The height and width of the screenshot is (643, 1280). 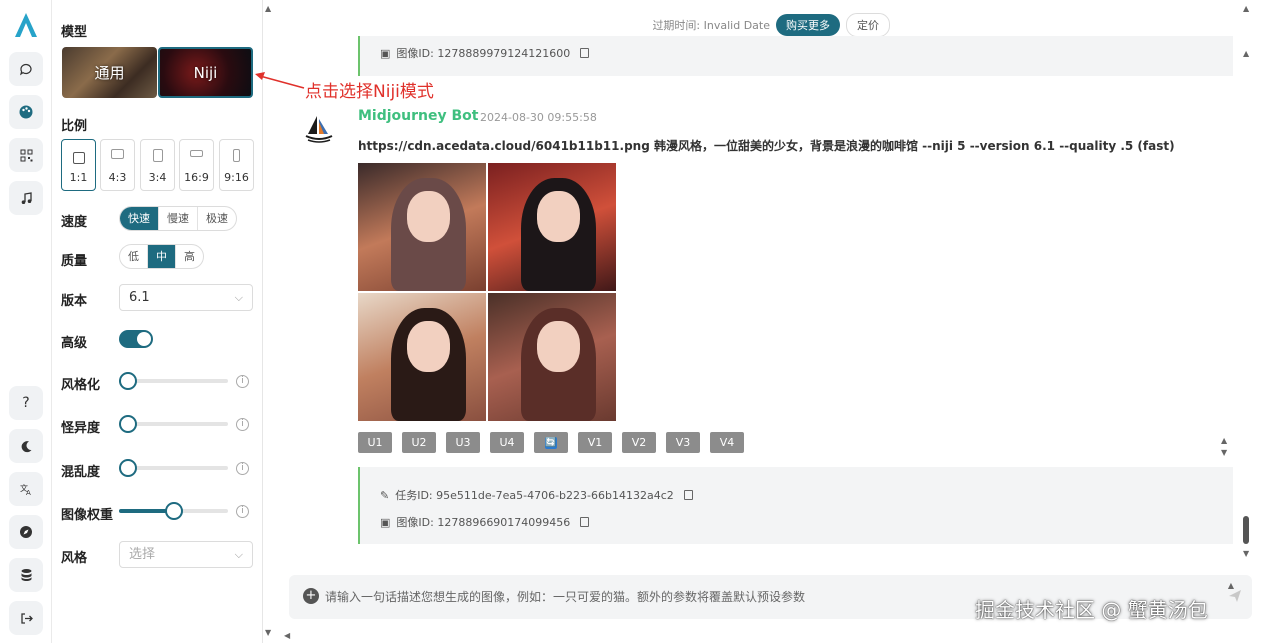 I want to click on reroll-button: 🔄, so click(x=551, y=442).